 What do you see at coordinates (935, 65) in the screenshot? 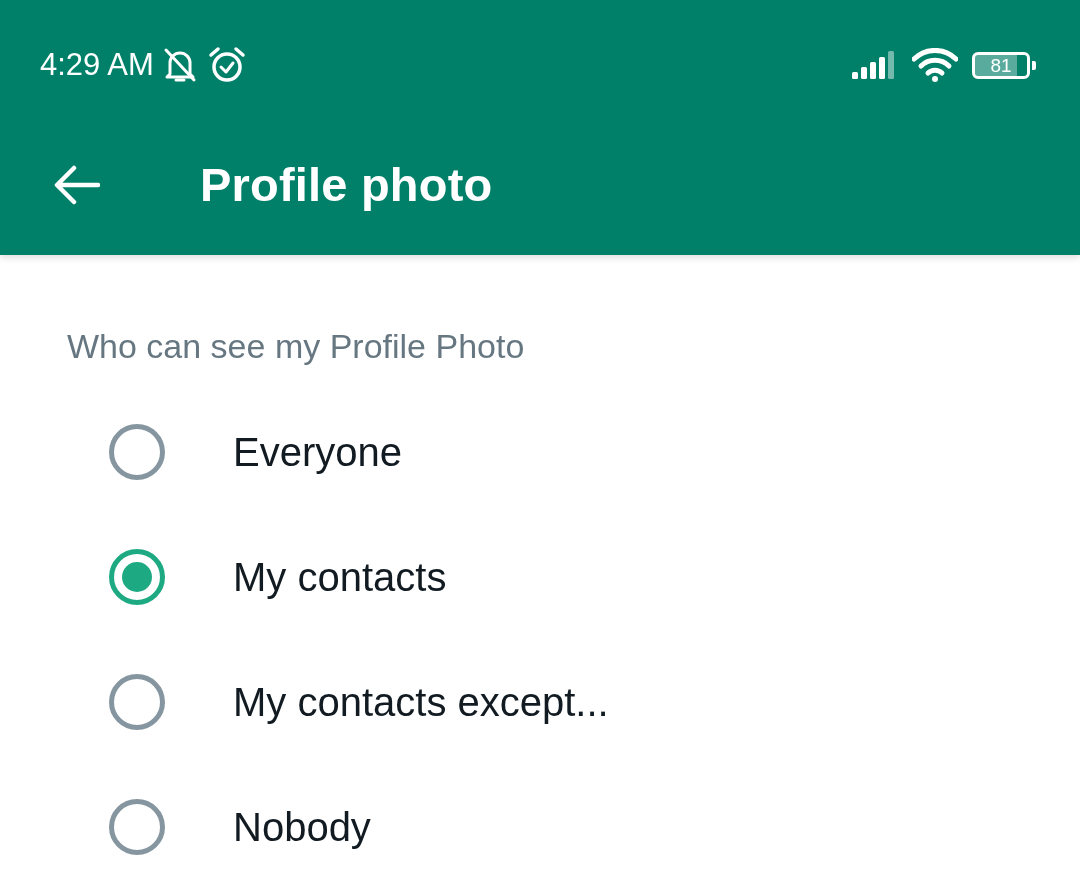
I see `wifi-icon` at bounding box center [935, 65].